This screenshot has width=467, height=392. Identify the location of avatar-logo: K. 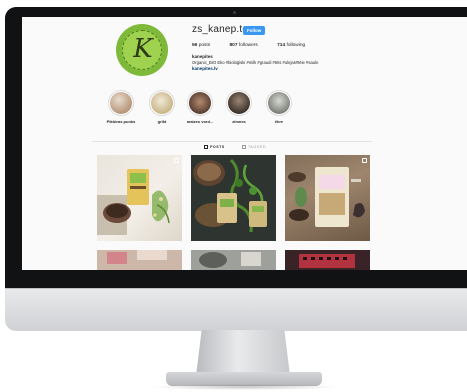
(142, 50).